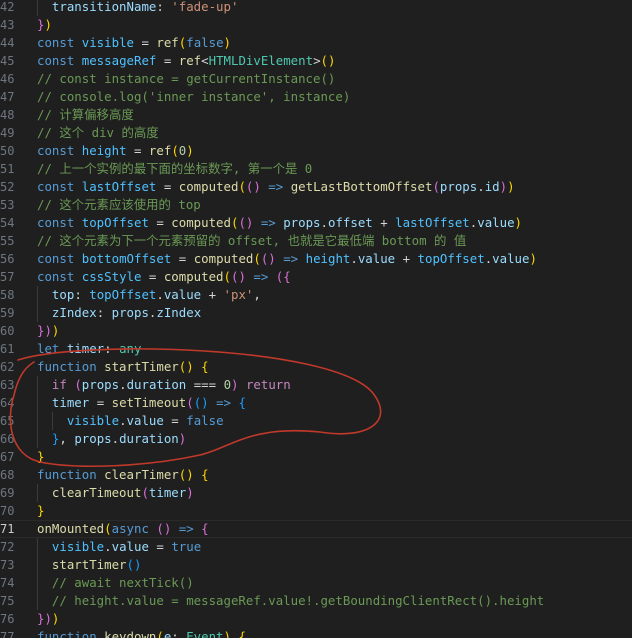 The image size is (632, 638). I want to click on code-token: ===, so click(205, 384).